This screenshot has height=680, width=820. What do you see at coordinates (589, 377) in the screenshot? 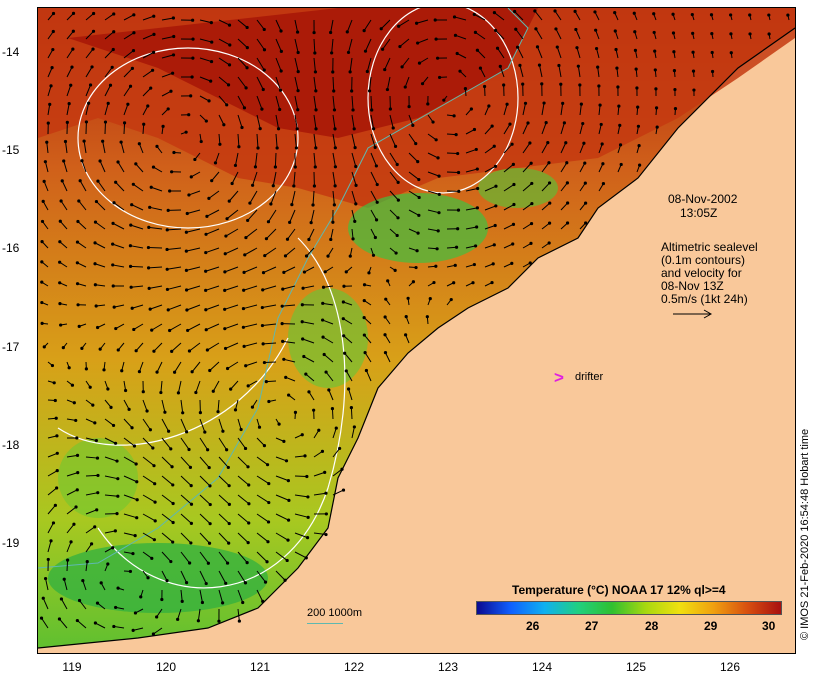
I see `drifter-label: drifter` at bounding box center [589, 377].